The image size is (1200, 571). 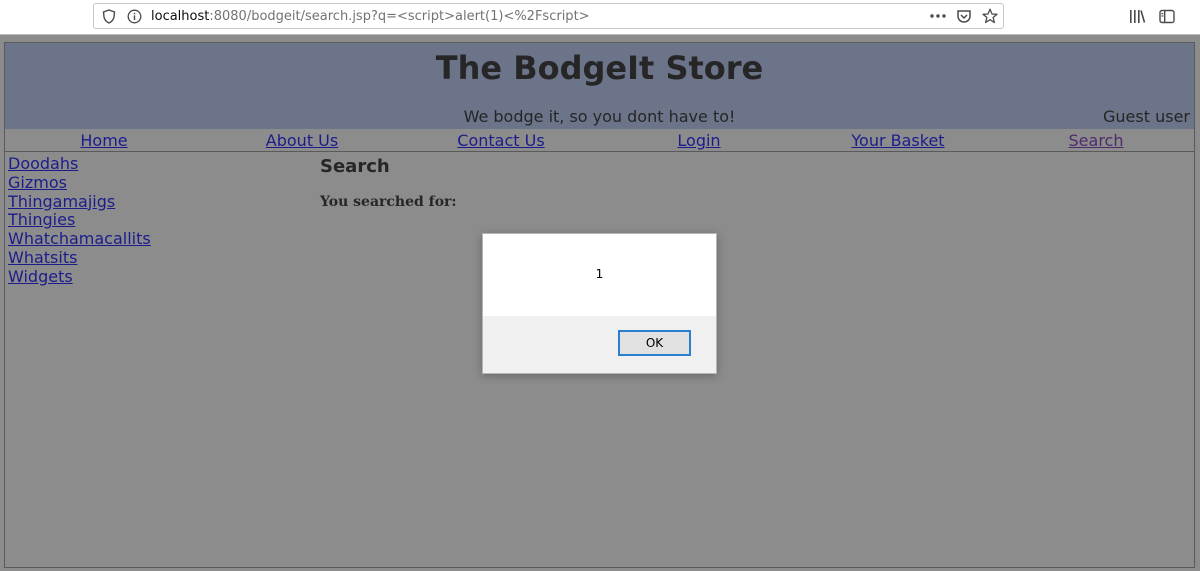 What do you see at coordinates (1137, 16) in the screenshot?
I see `library-icon` at bounding box center [1137, 16].